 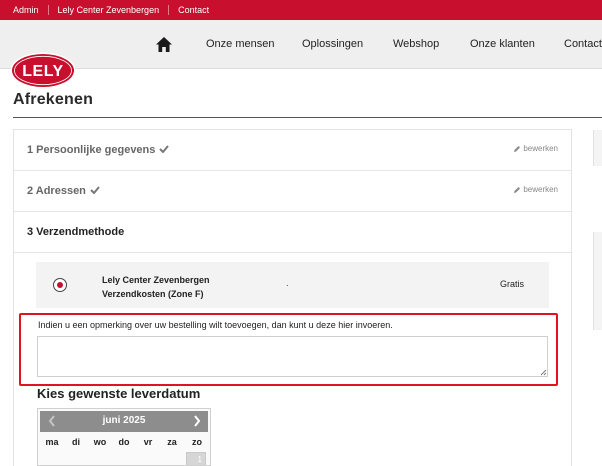 I want to click on calendar-header: juni 2025, so click(x=124, y=421).